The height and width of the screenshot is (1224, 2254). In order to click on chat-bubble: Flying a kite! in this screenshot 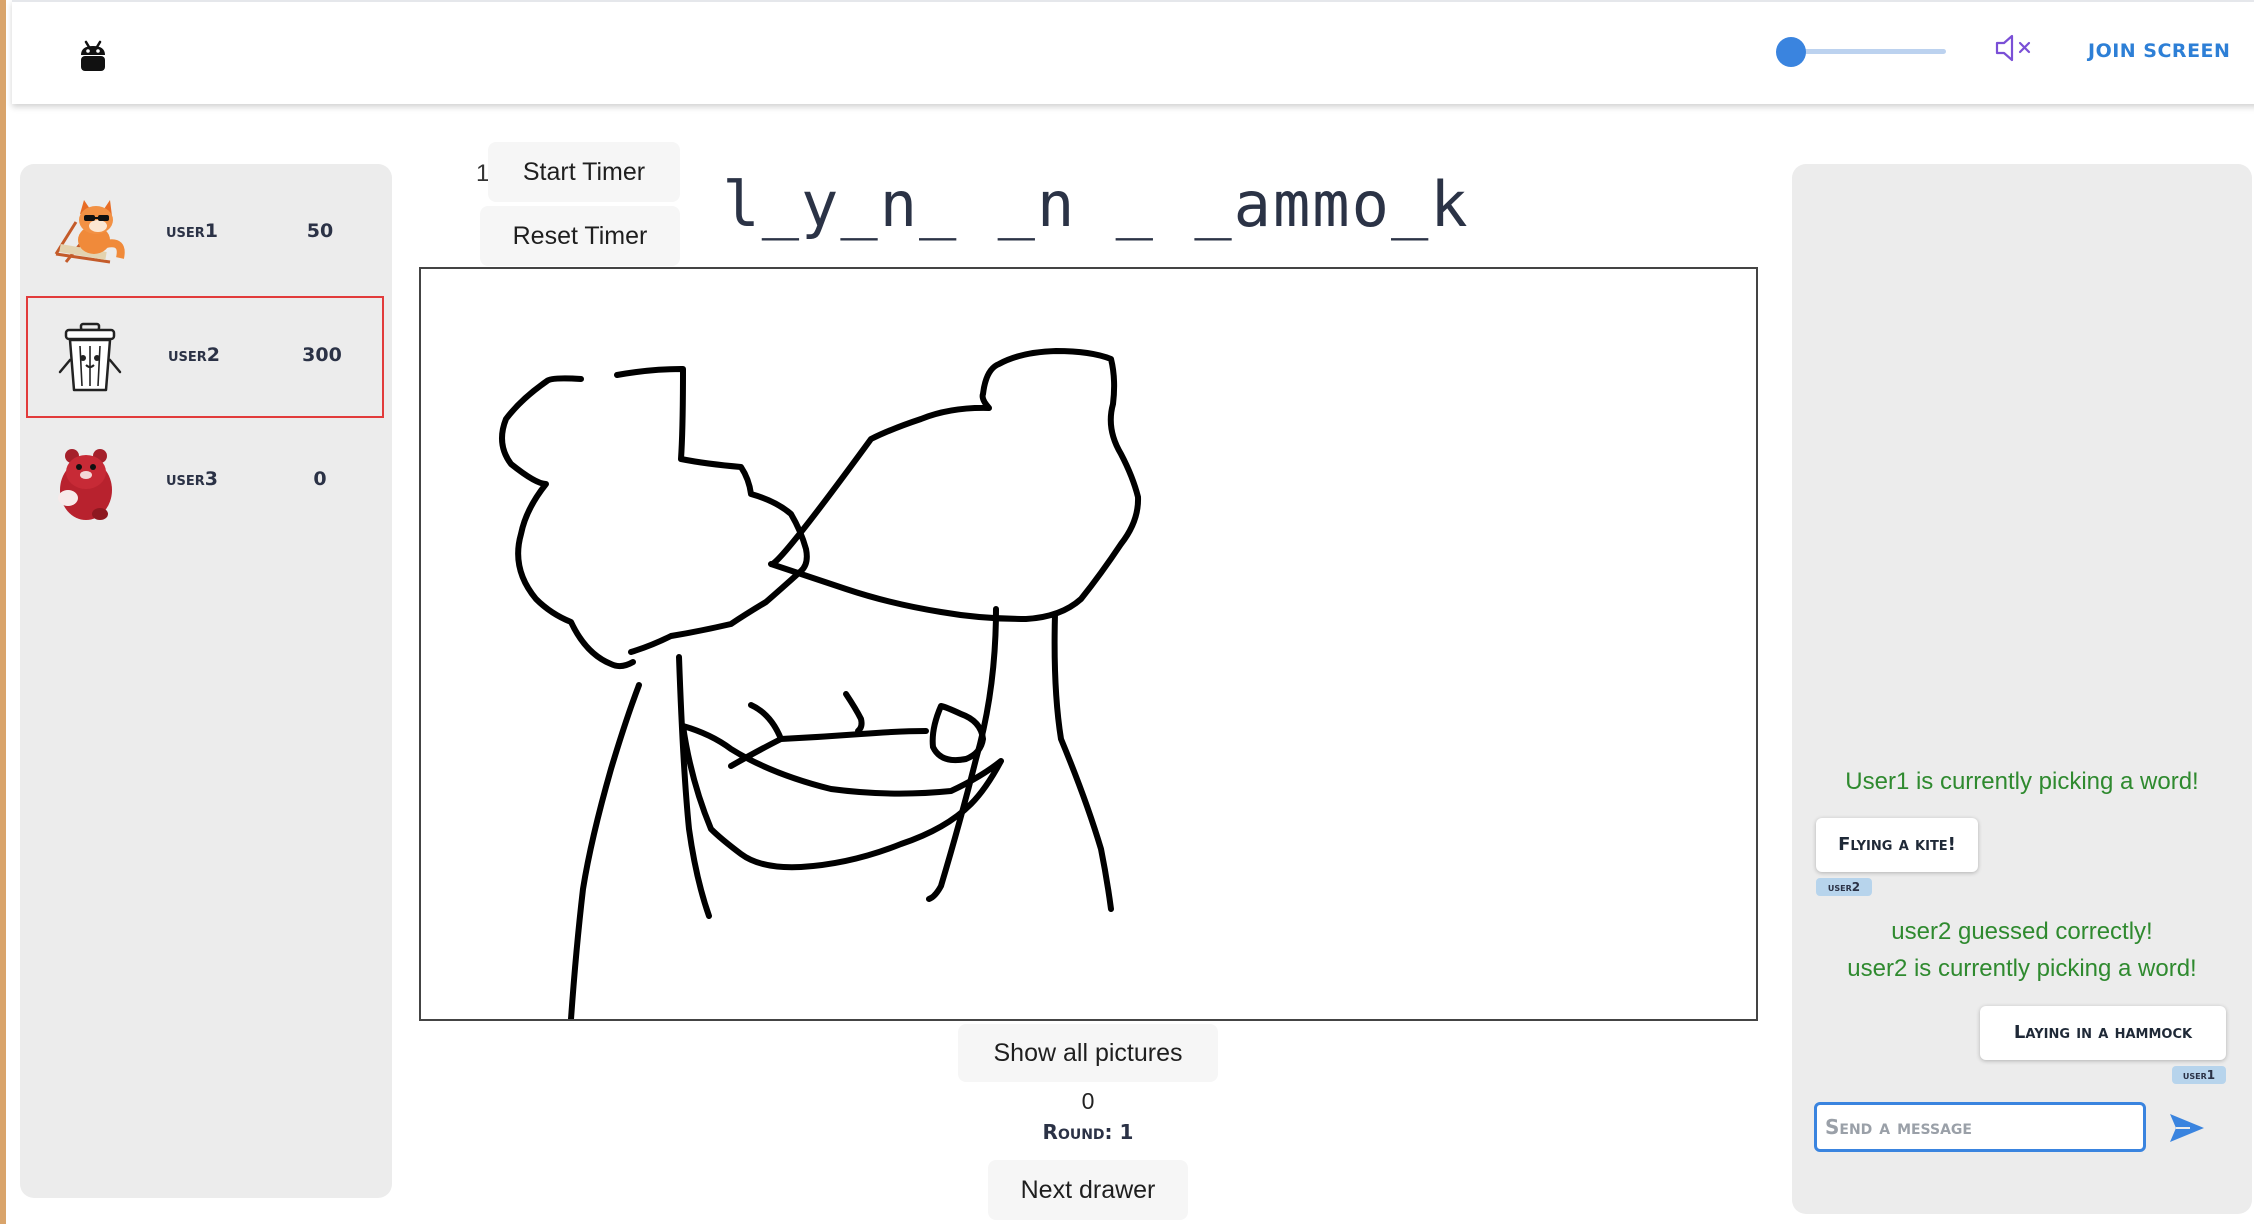, I will do `click(1897, 845)`.